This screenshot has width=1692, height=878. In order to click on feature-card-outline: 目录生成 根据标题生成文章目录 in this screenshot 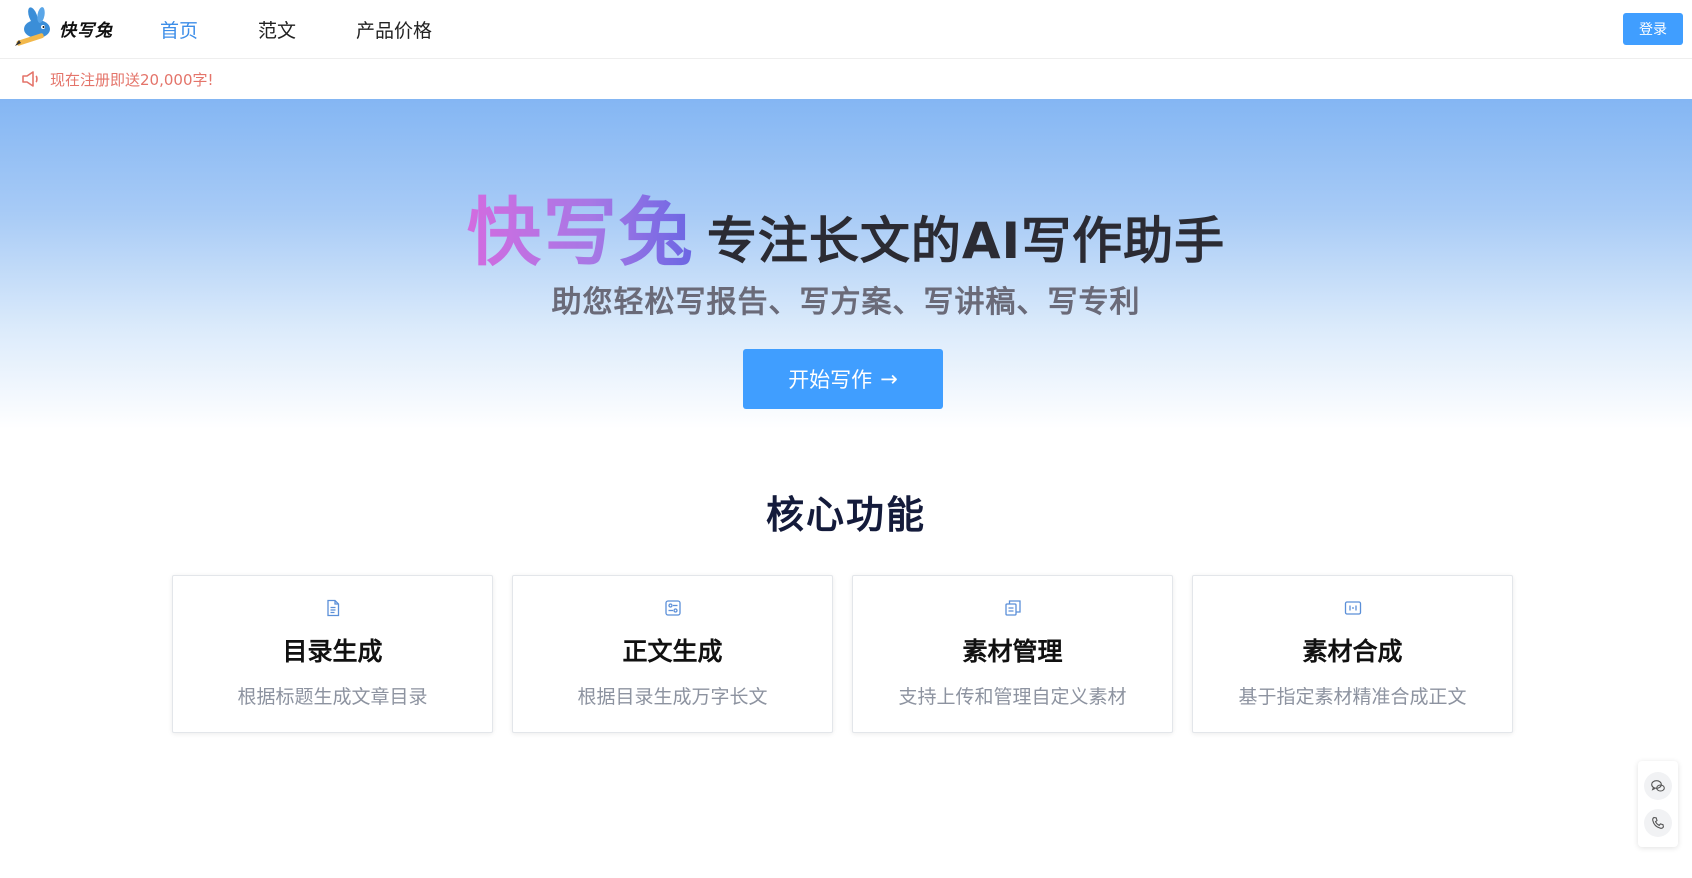, I will do `click(332, 654)`.